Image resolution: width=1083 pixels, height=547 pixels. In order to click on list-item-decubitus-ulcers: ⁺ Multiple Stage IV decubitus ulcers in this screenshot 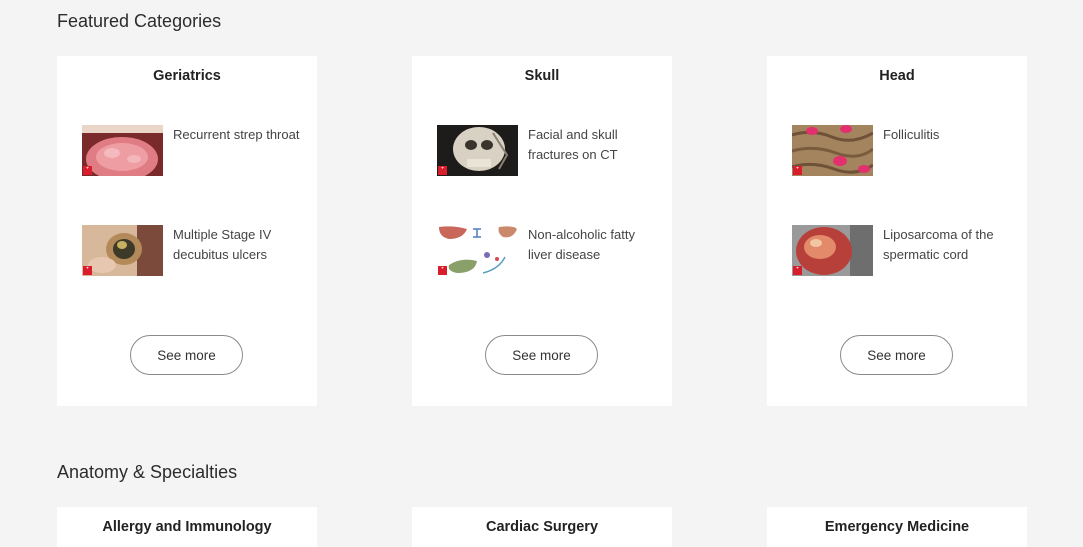, I will do `click(192, 251)`.